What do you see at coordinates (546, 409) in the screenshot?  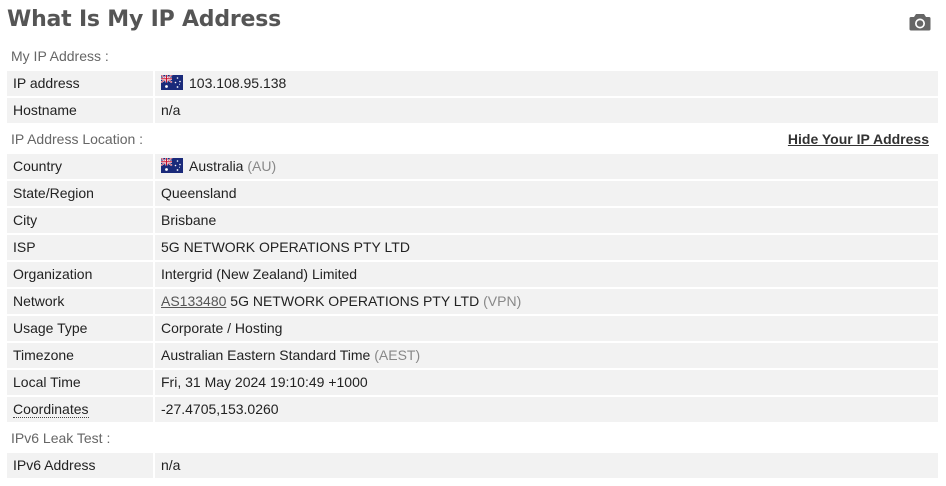 I see `row-value: -27.4705,153.0260` at bounding box center [546, 409].